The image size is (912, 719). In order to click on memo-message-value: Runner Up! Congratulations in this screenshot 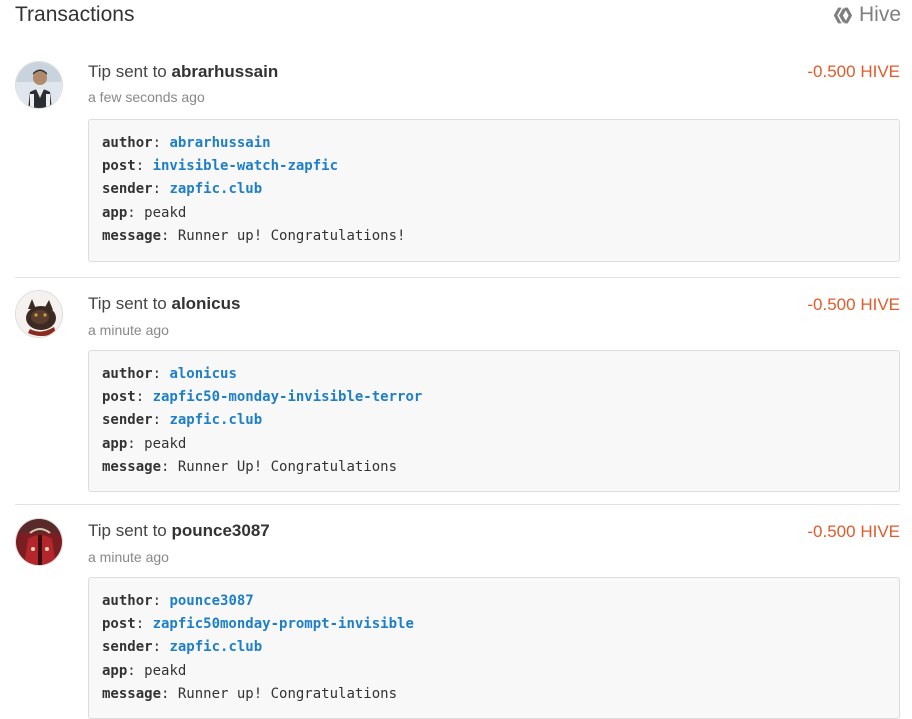, I will do `click(287, 466)`.